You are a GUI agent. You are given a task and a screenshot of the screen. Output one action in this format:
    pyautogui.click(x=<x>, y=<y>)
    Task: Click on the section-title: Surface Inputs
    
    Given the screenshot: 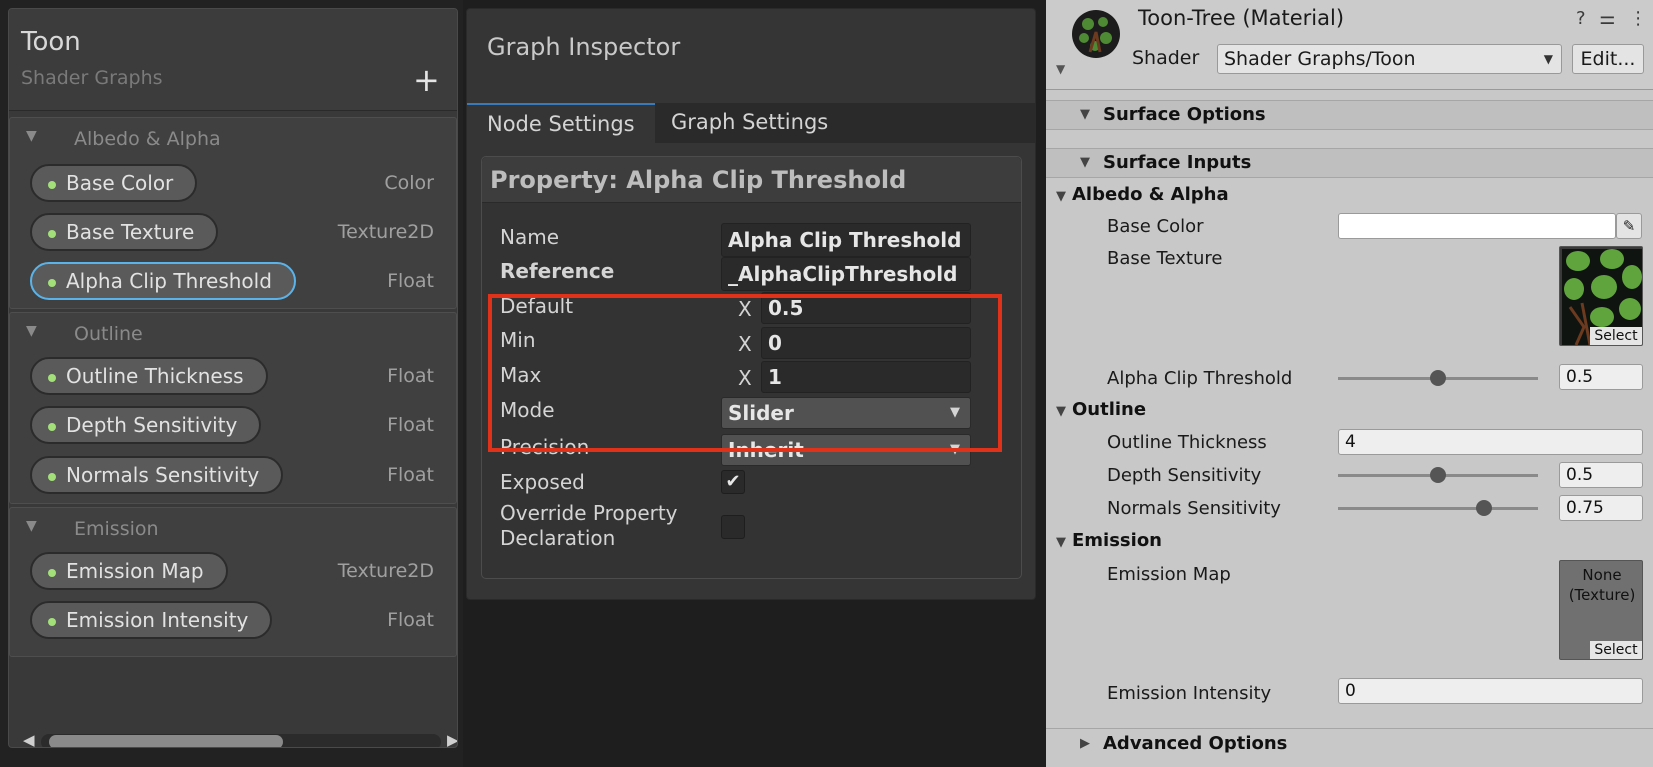 What is the action you would take?
    pyautogui.click(x=1177, y=162)
    